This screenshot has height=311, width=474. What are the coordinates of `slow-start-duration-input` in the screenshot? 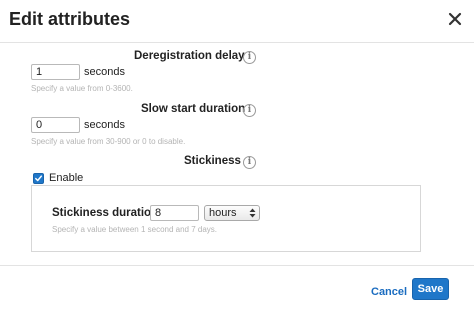 It's located at (55, 125).